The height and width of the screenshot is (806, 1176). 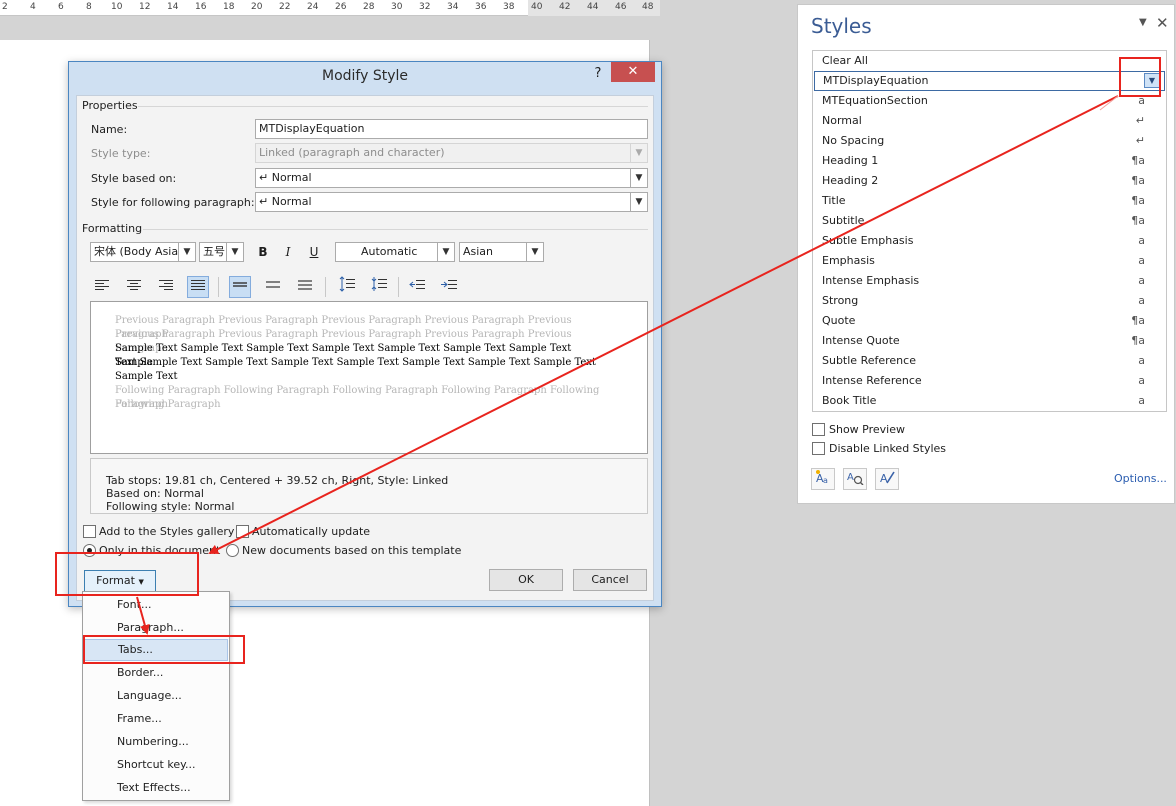 What do you see at coordinates (143, 615) in the screenshot?
I see `annotation-arrow-to-tabs` at bounding box center [143, 615].